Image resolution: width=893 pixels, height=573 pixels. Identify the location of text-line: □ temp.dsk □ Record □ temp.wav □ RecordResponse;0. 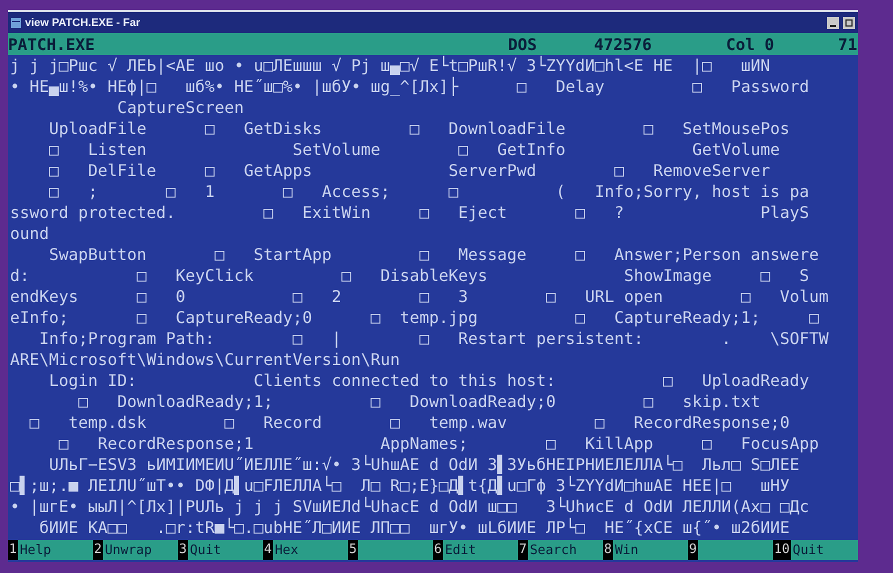
(409, 422).